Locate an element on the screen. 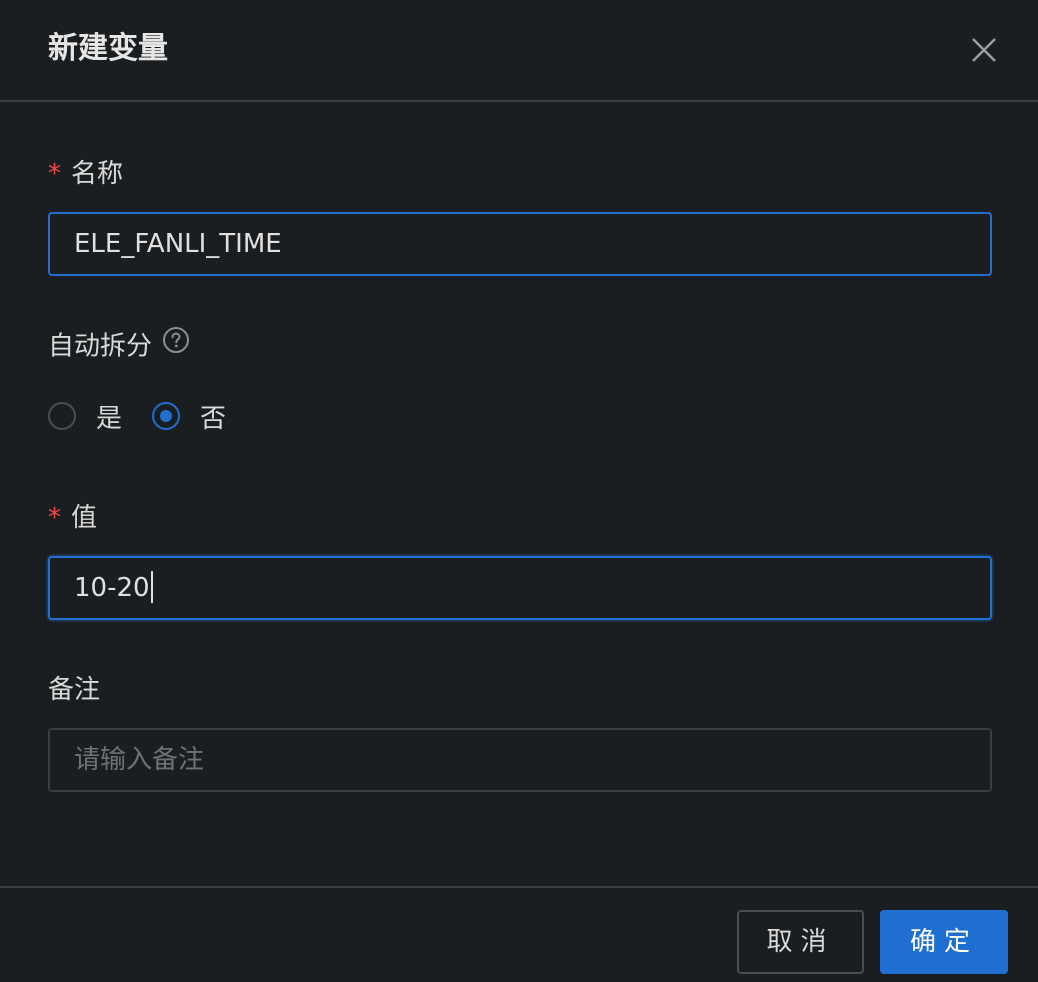  value-input: 10-20 is located at coordinates (520, 588).